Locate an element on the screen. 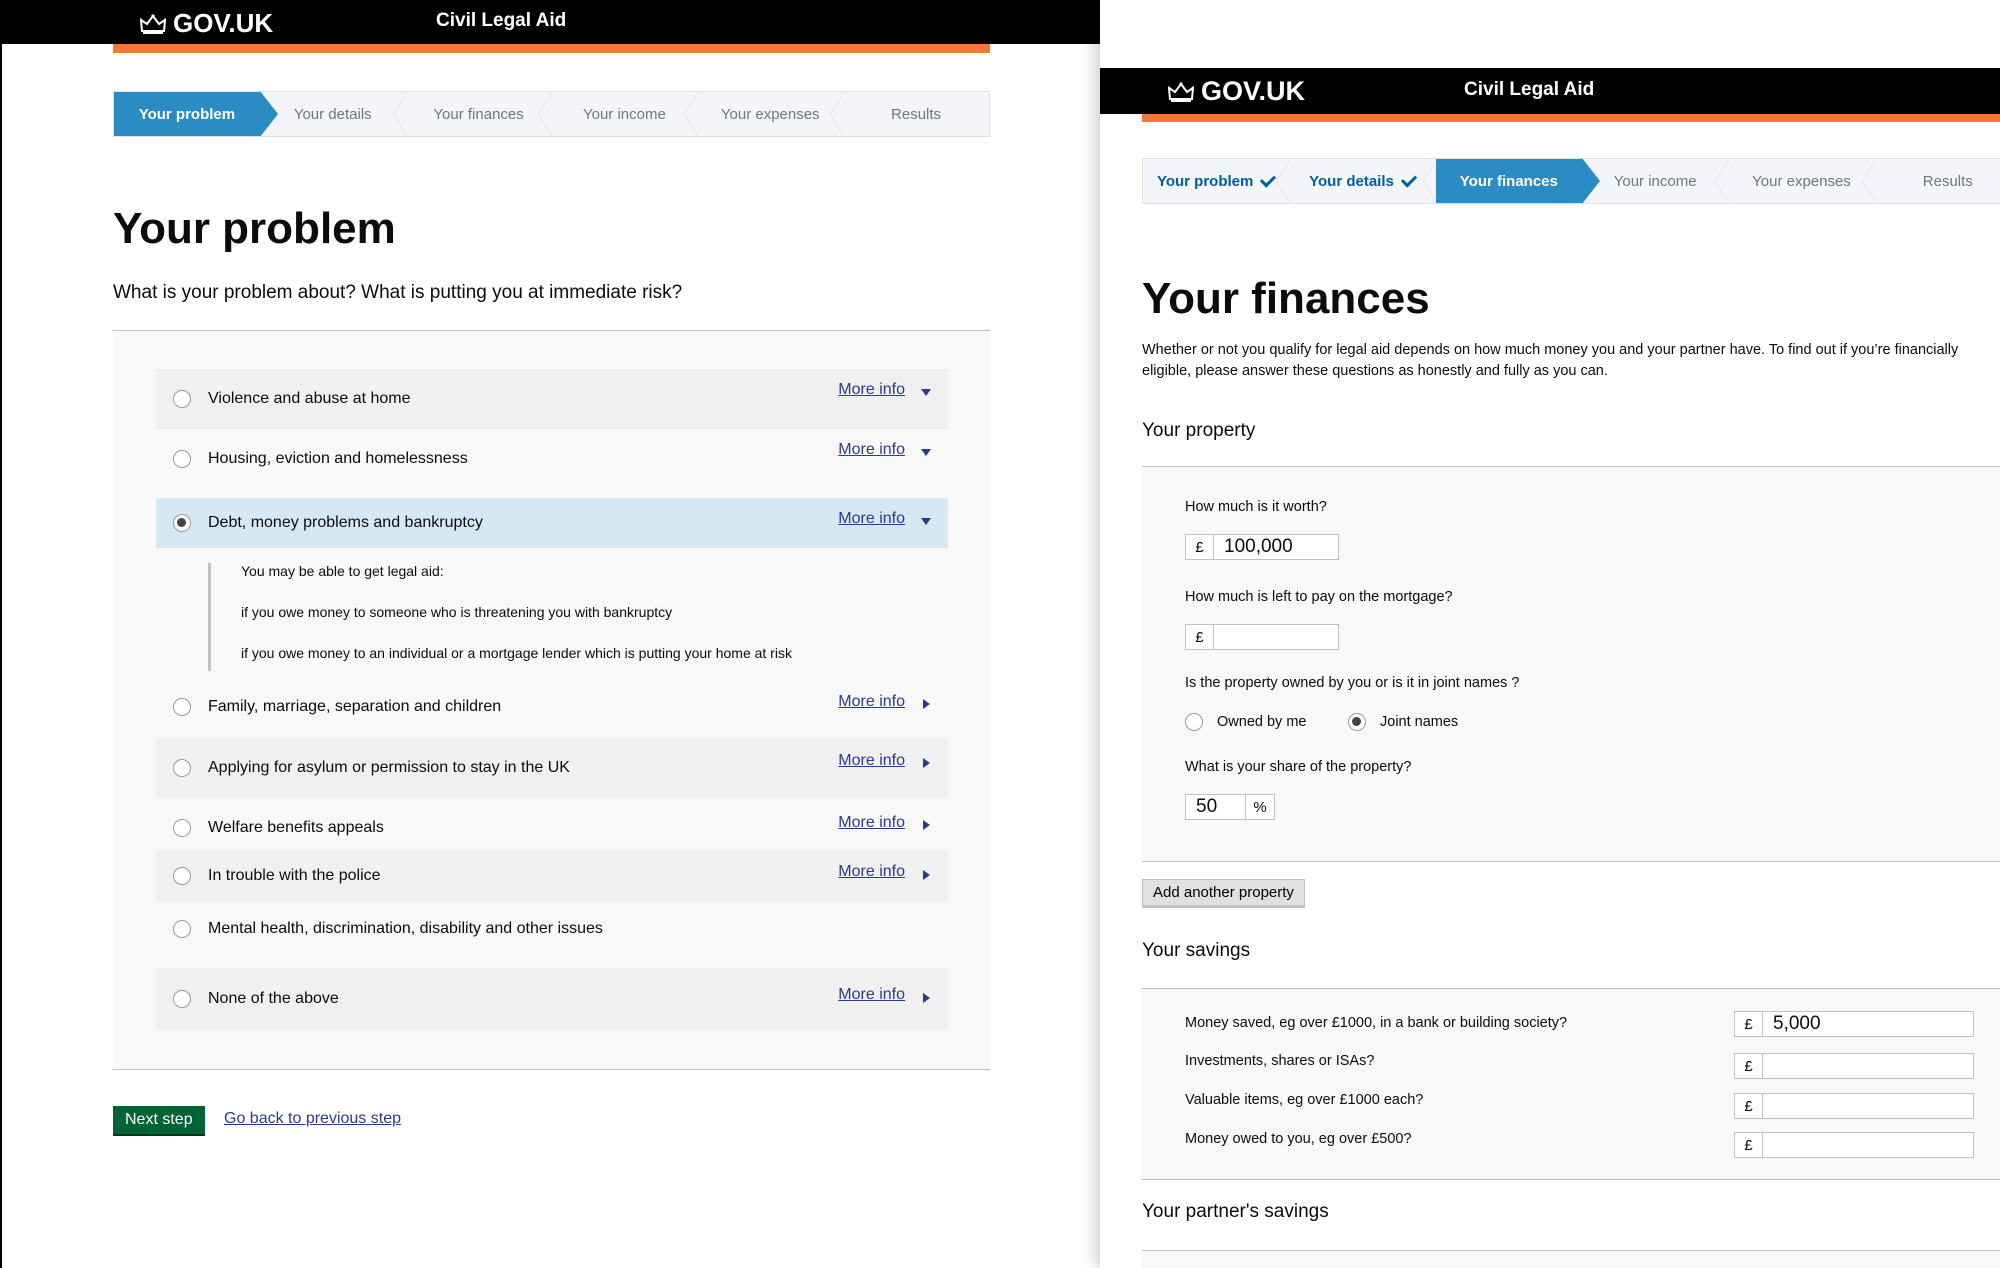 The height and width of the screenshot is (1268, 2000). owned-by-me-label: Owned by me is located at coordinates (1262, 722).